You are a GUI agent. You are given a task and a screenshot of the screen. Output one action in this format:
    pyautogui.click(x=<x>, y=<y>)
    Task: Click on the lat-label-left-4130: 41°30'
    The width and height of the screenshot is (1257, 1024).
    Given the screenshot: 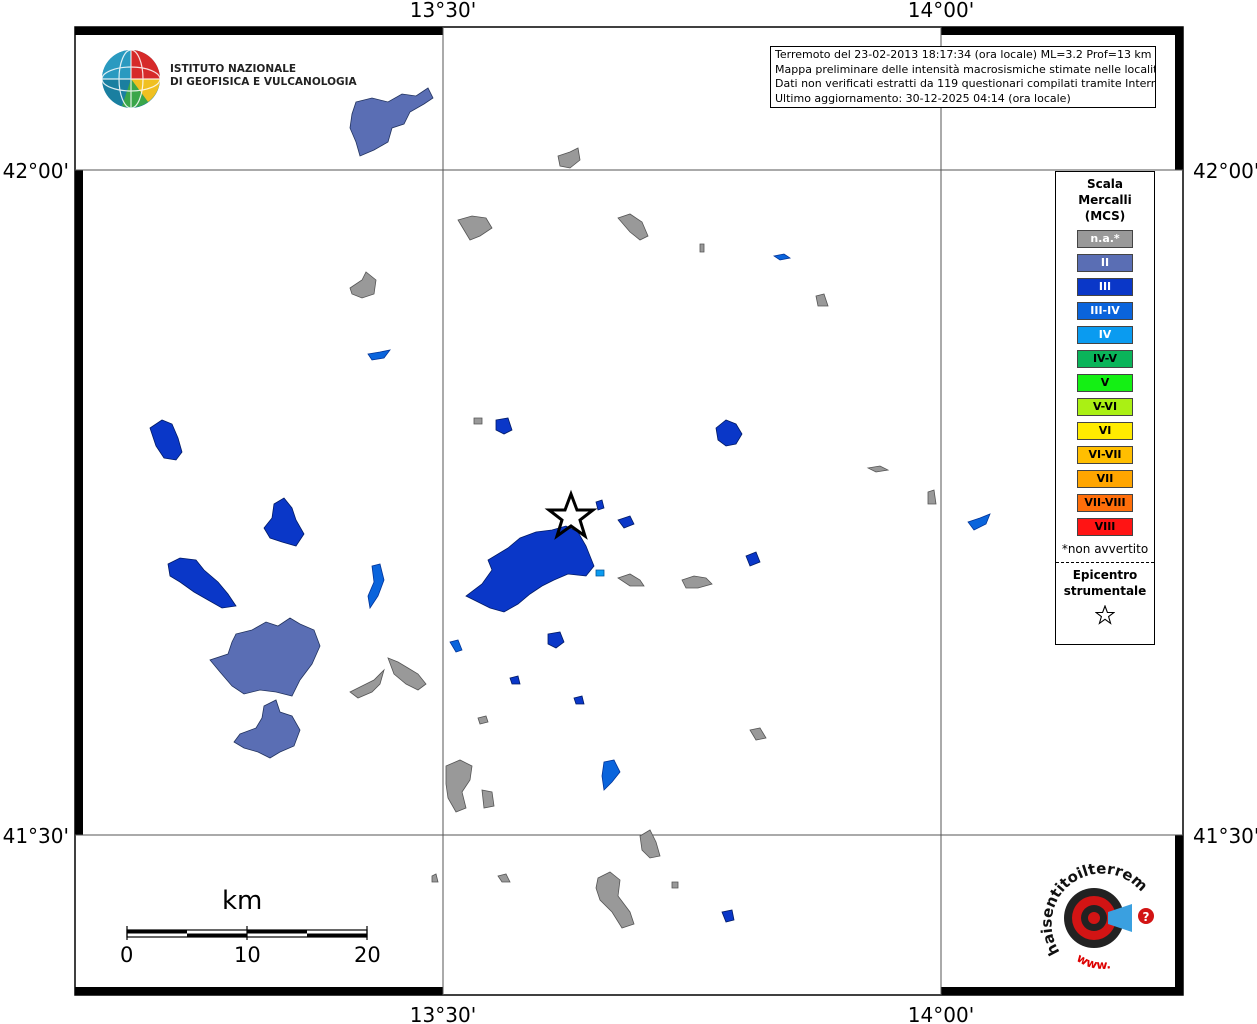 What is the action you would take?
    pyautogui.click(x=36, y=836)
    